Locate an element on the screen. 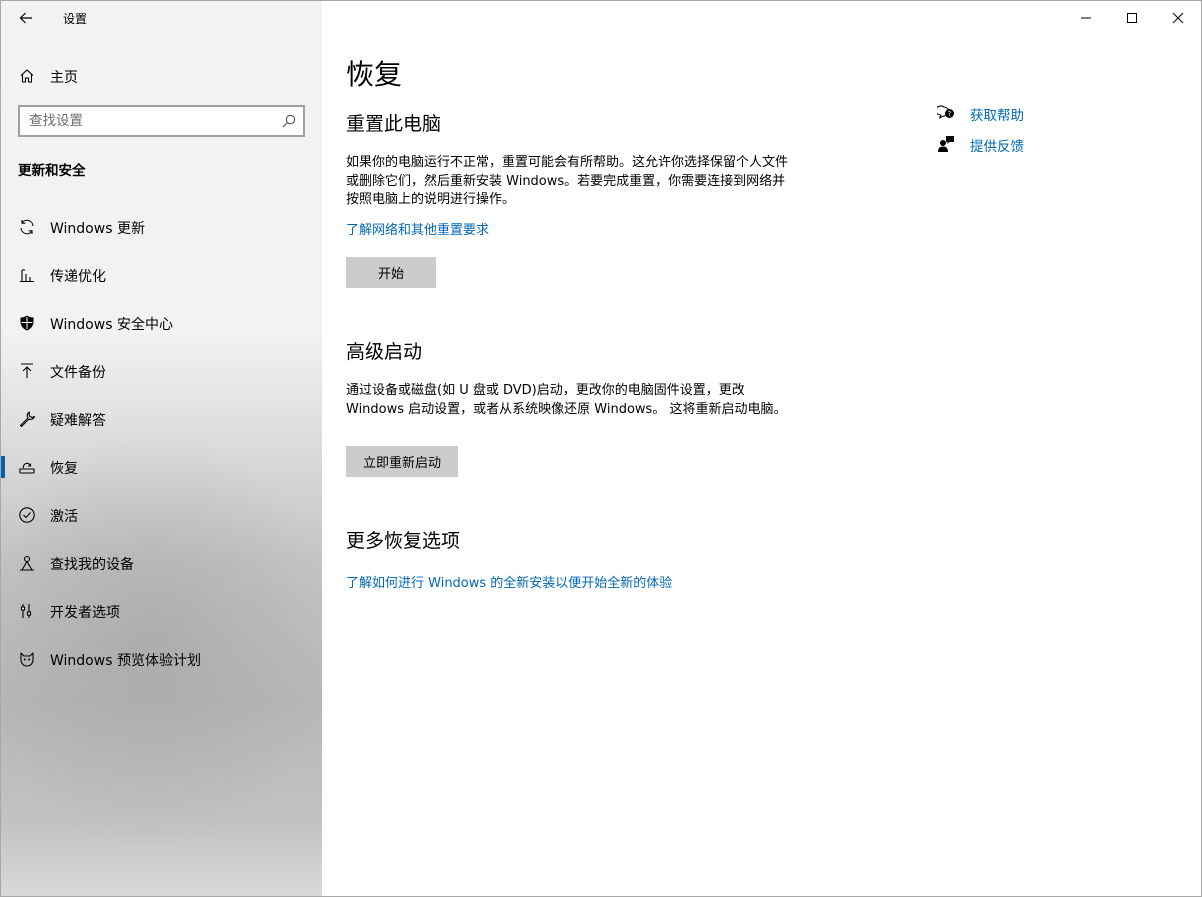  sidebar-item-windows-insider: Windows 预览体验计划 is located at coordinates (161, 659).